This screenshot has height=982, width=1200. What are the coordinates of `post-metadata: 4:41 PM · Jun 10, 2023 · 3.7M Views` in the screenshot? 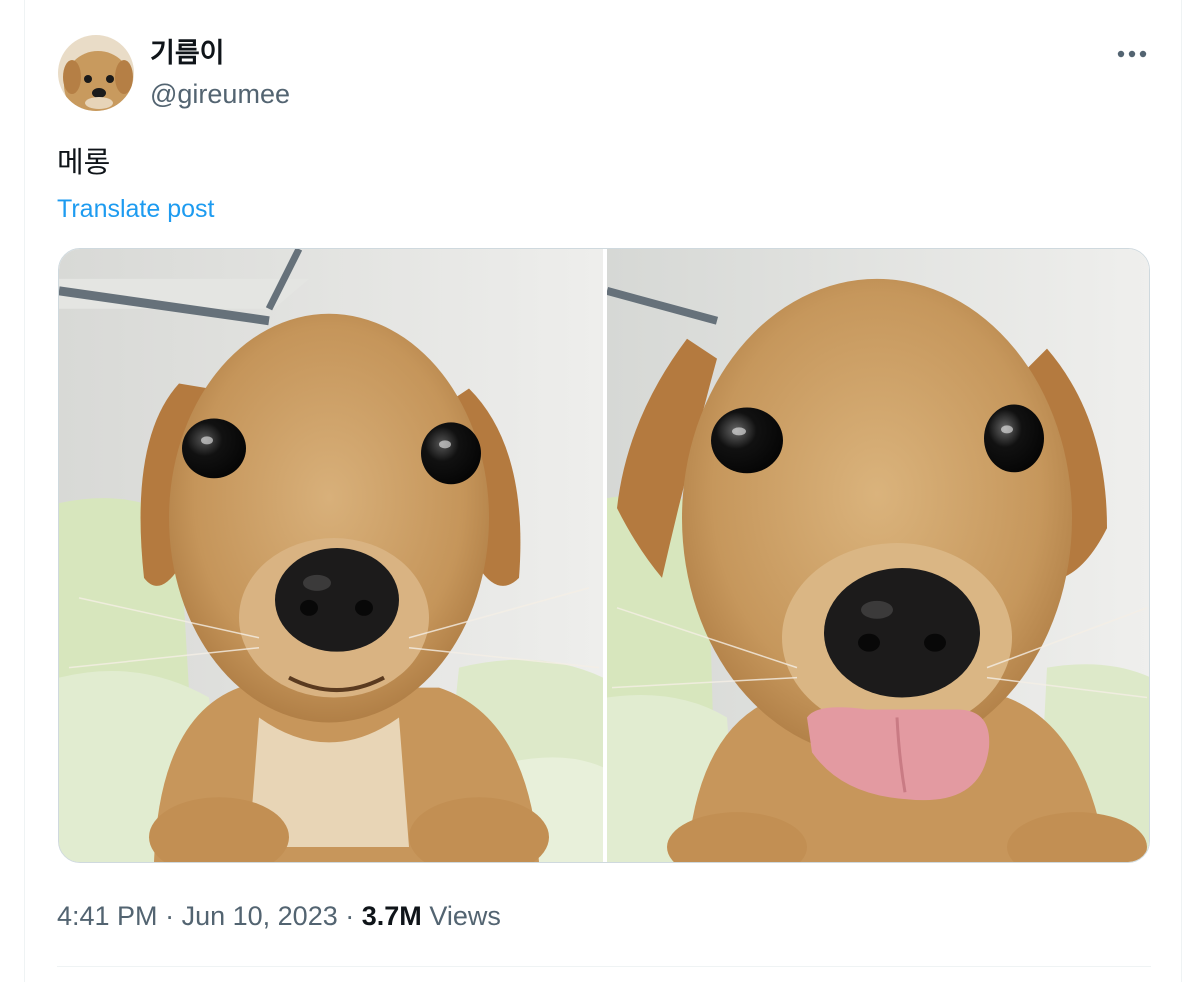 It's located at (279, 916).